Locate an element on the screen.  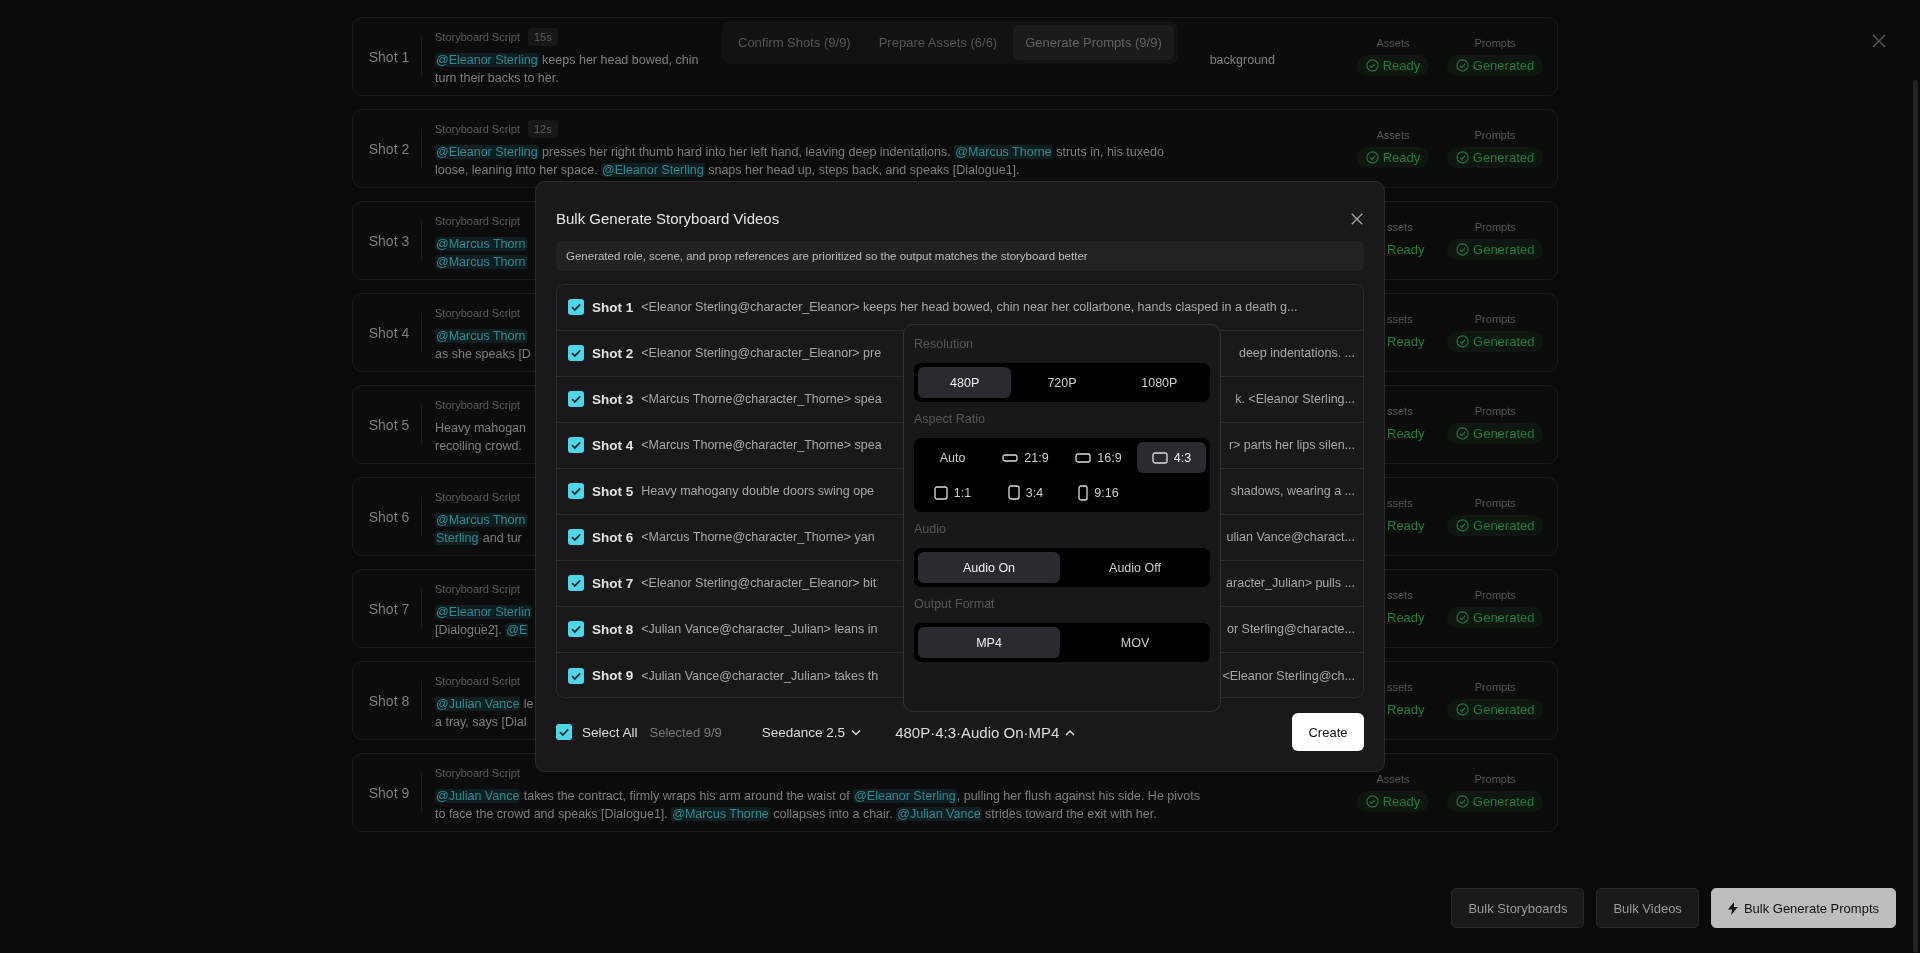
script-text: struts in, his tuxedo is located at coordinates (1109, 151).